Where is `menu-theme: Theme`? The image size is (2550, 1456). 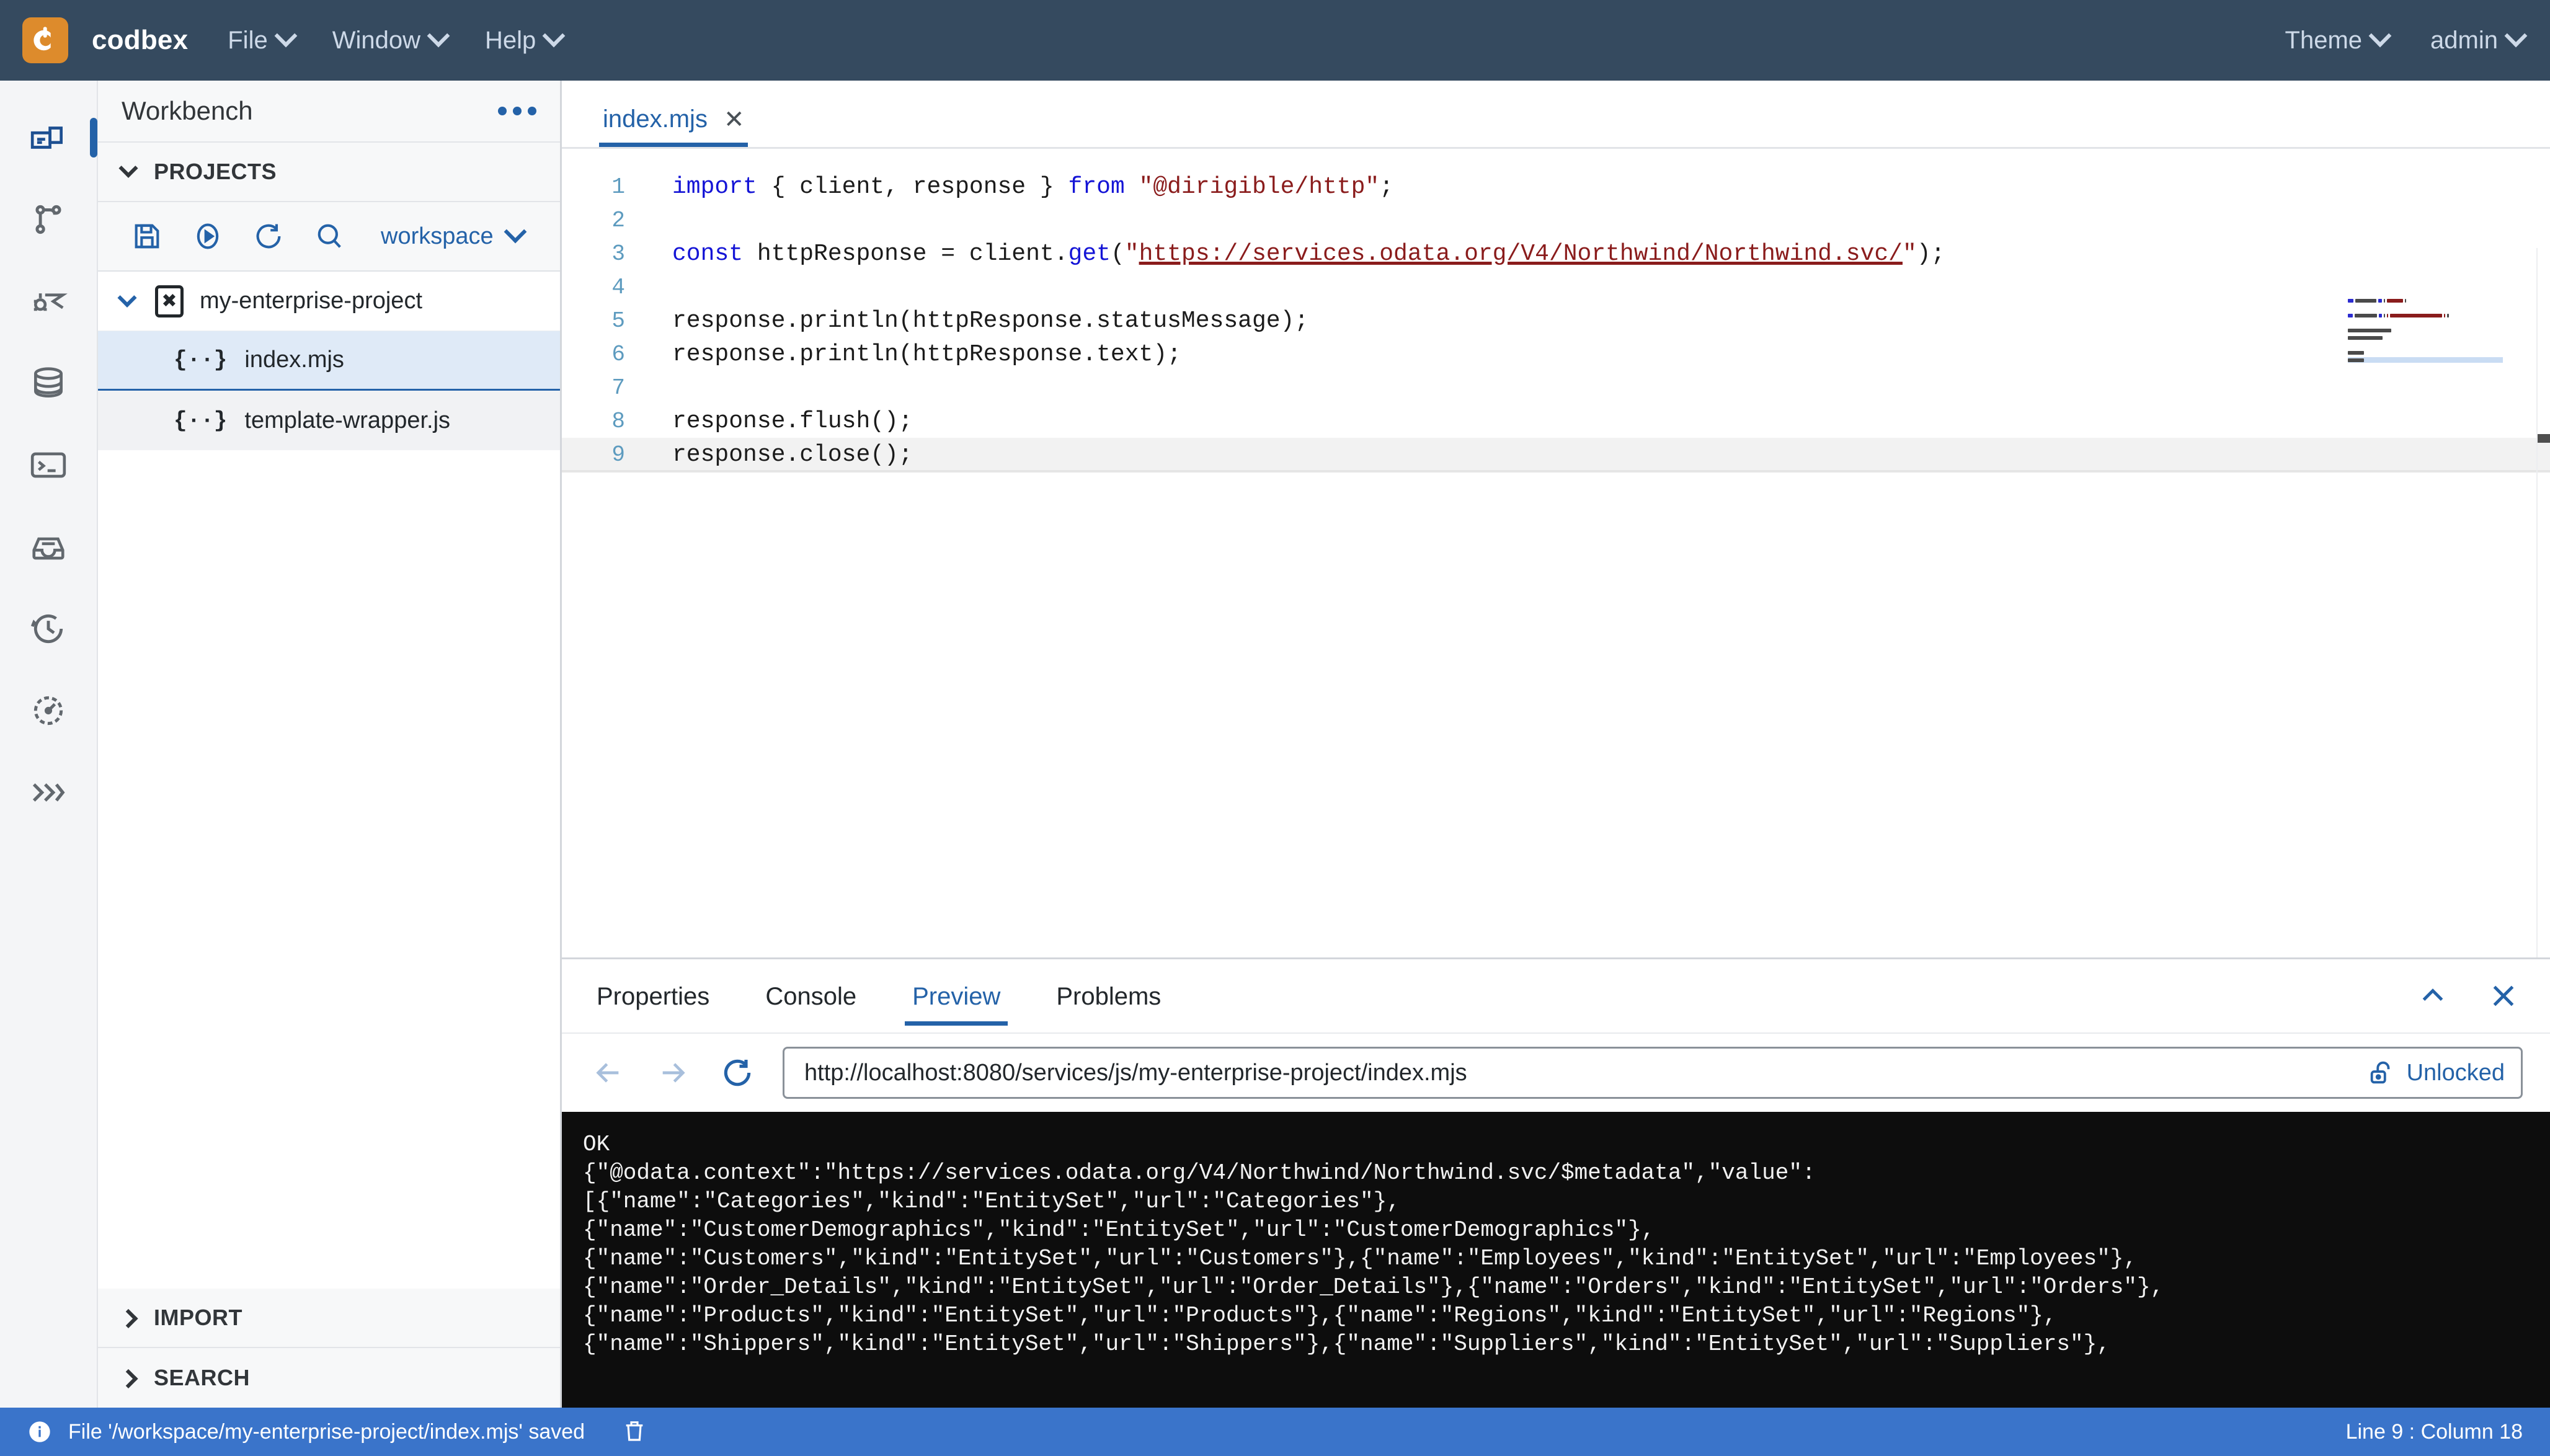 menu-theme: Theme is located at coordinates (2338, 39).